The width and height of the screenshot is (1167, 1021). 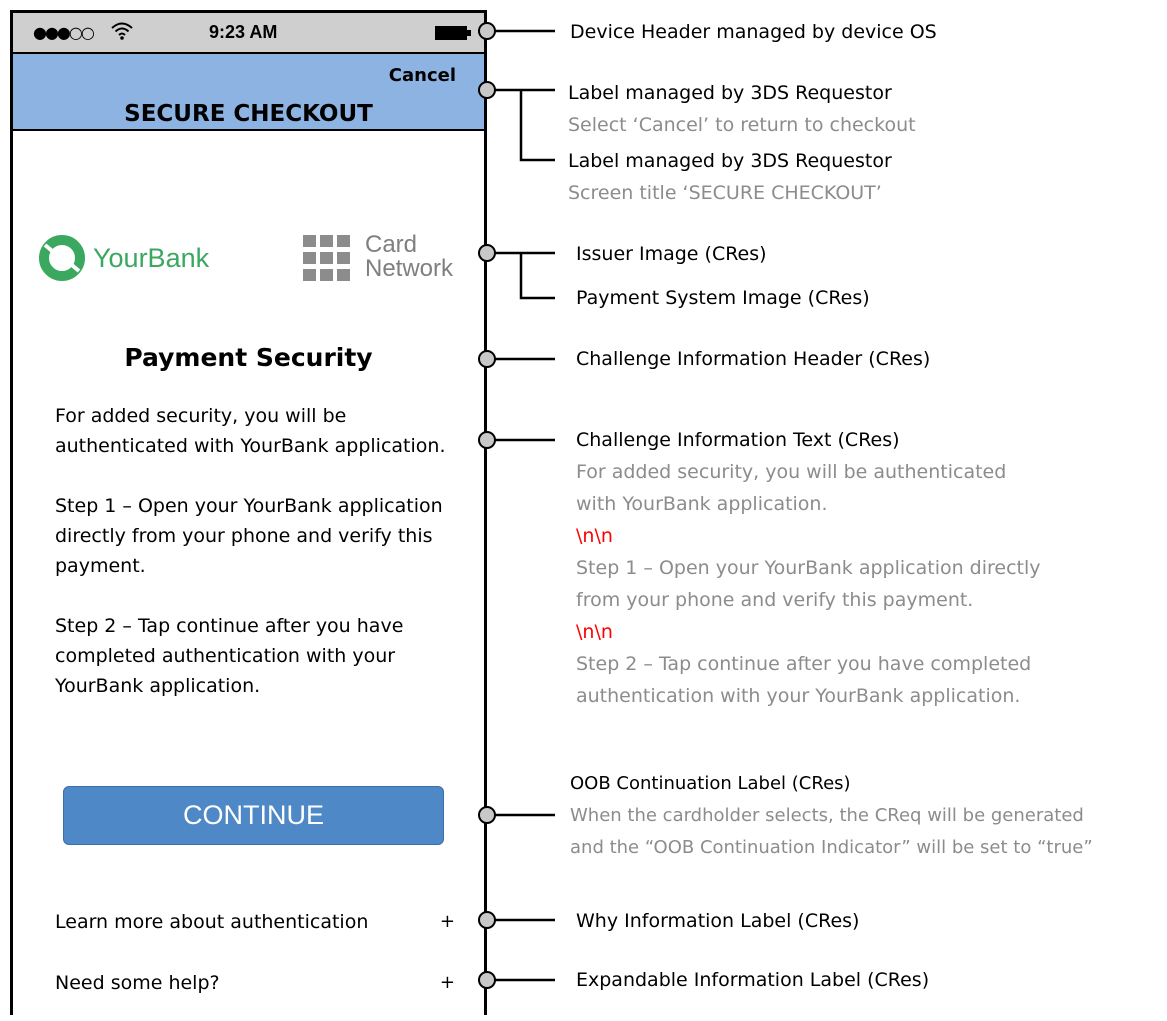 What do you see at coordinates (753, 980) in the screenshot?
I see `annotation-expandable-info: Expandable Information Label (CRes)` at bounding box center [753, 980].